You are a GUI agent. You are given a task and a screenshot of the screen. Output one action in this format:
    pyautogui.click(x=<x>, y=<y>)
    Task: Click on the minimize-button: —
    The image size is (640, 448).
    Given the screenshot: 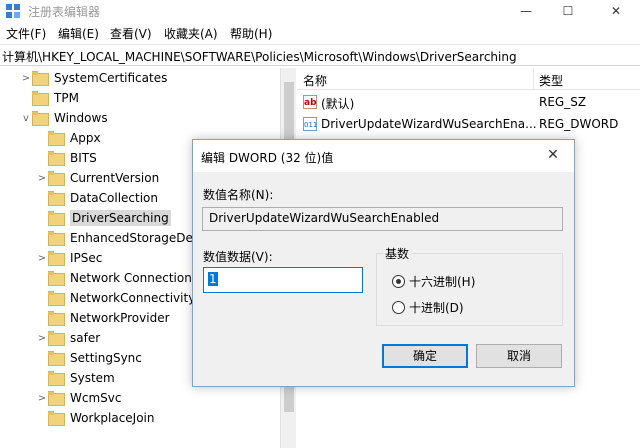 What is the action you would take?
    pyautogui.click(x=526, y=11)
    